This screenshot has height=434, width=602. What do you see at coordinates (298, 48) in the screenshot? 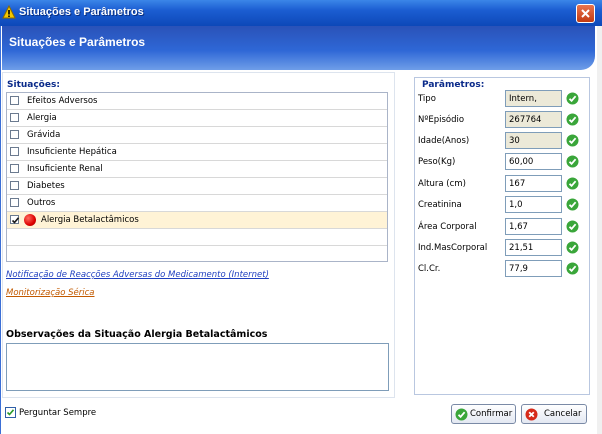
I see `dialog-header: Situações e Parâmetros` at bounding box center [298, 48].